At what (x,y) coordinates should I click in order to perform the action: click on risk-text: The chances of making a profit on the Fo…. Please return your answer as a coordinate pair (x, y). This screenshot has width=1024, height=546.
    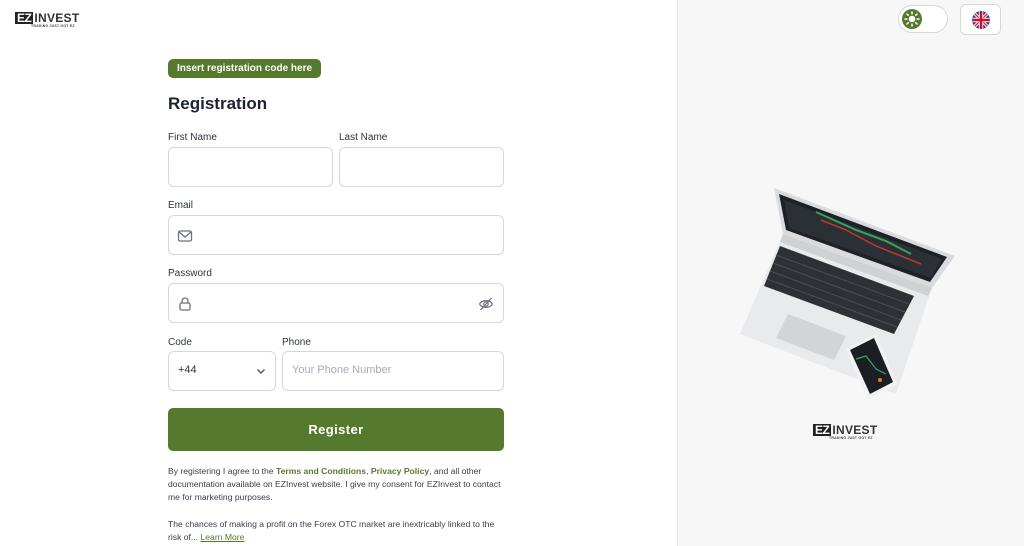
    Looking at the image, I should click on (336, 531).